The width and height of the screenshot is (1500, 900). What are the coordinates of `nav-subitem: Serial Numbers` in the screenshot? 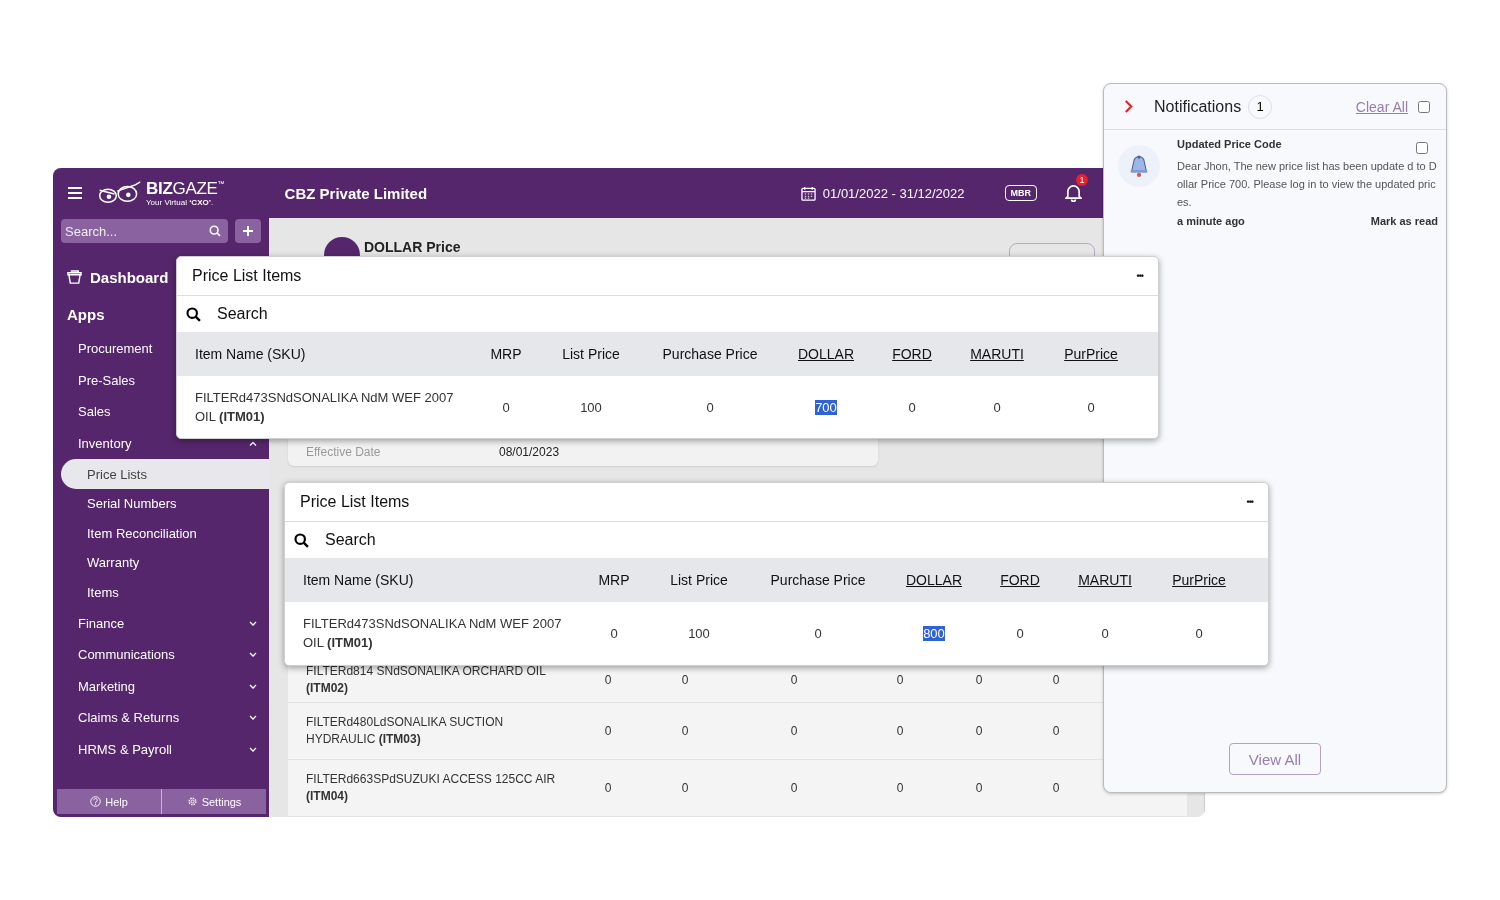 It's located at (161, 503).